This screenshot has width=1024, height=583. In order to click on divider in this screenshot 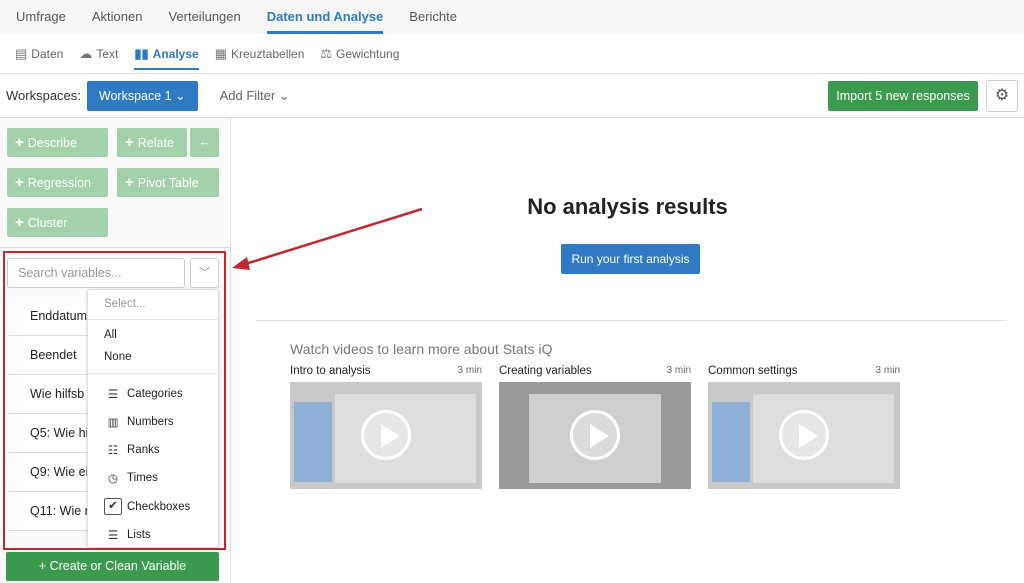, I will do `click(631, 320)`.